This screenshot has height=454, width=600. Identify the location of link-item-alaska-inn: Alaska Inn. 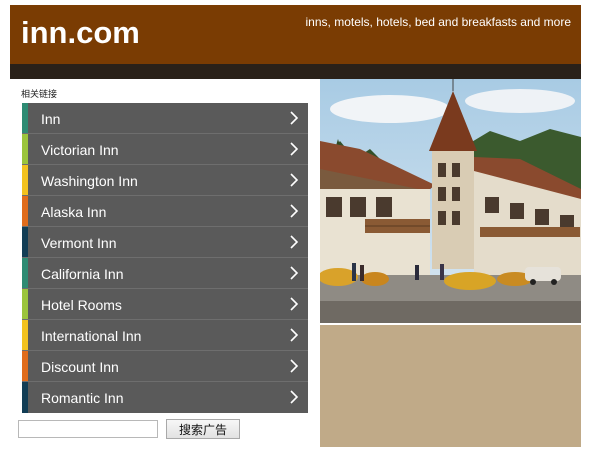
(165, 211).